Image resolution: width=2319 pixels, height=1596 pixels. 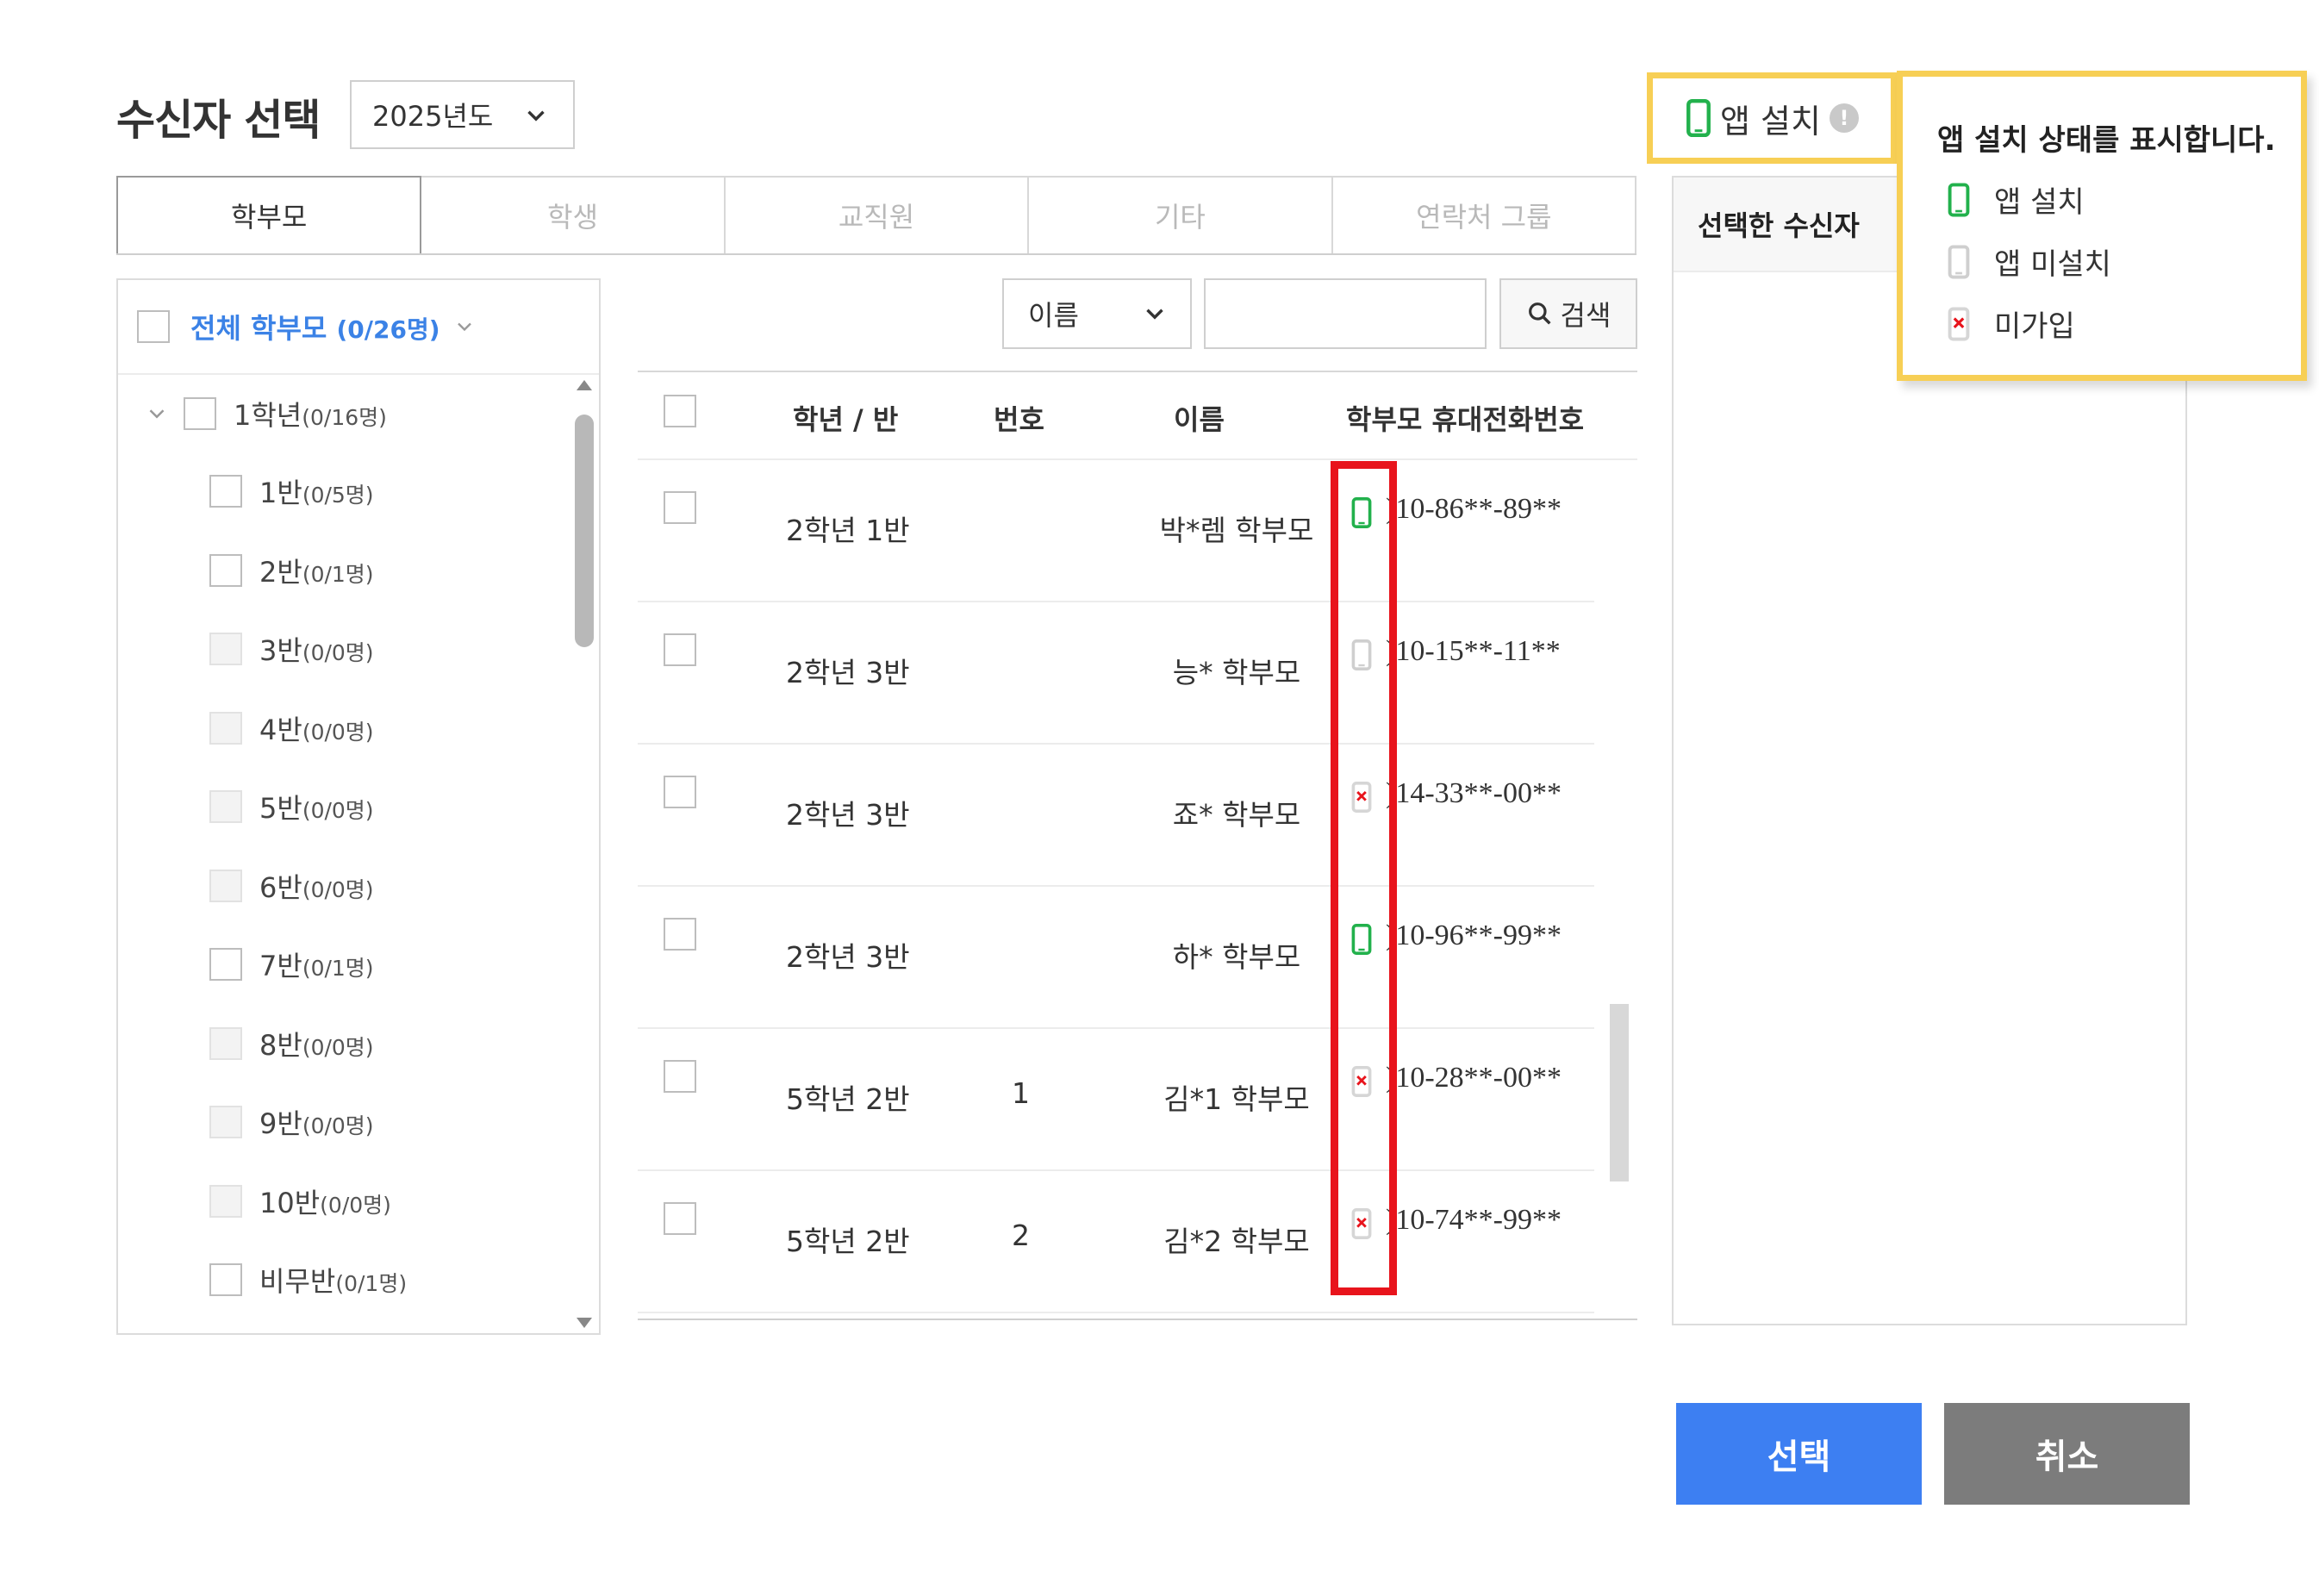 What do you see at coordinates (316, 1045) in the screenshot?
I see `class-label: 8반(0/0명)` at bounding box center [316, 1045].